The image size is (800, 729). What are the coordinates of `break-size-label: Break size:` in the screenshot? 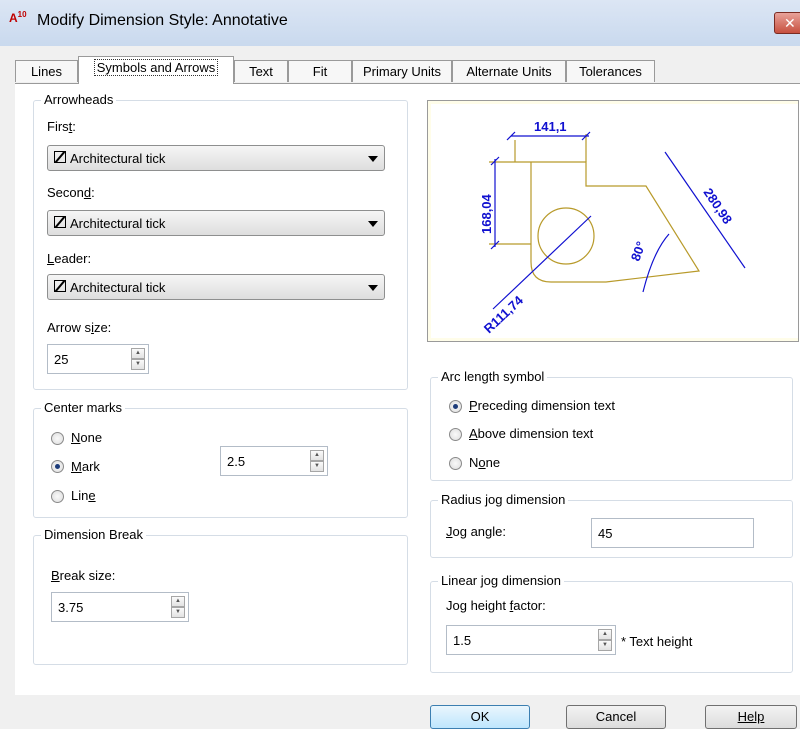 It's located at (83, 575).